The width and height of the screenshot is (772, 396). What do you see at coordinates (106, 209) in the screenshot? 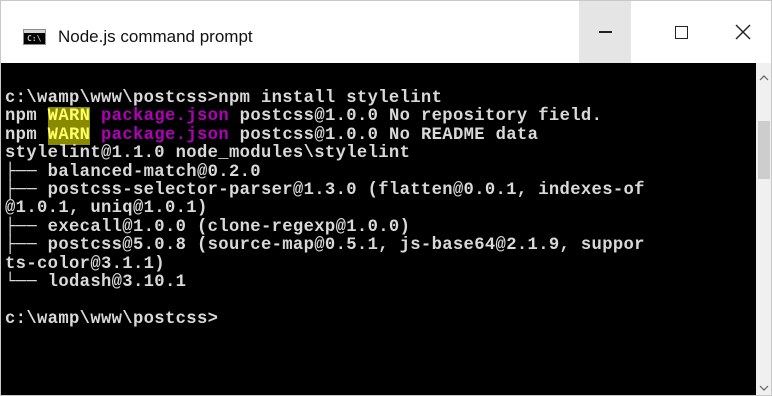
I see `console-line: @1.0.1, uniq@1.0.1)` at bounding box center [106, 209].